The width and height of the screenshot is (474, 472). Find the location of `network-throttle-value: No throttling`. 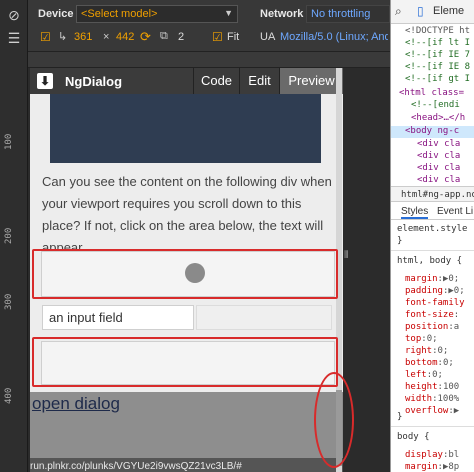

network-throttle-value: No throttling is located at coordinates (341, 14).